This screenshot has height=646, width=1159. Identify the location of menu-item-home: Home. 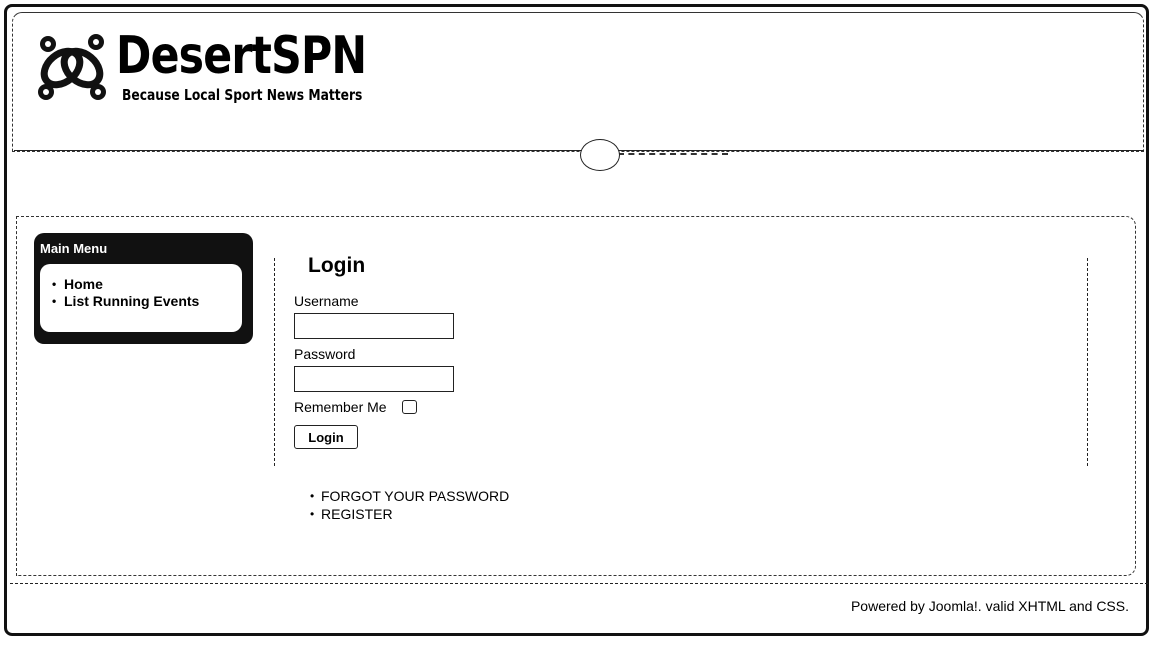
(147, 284).